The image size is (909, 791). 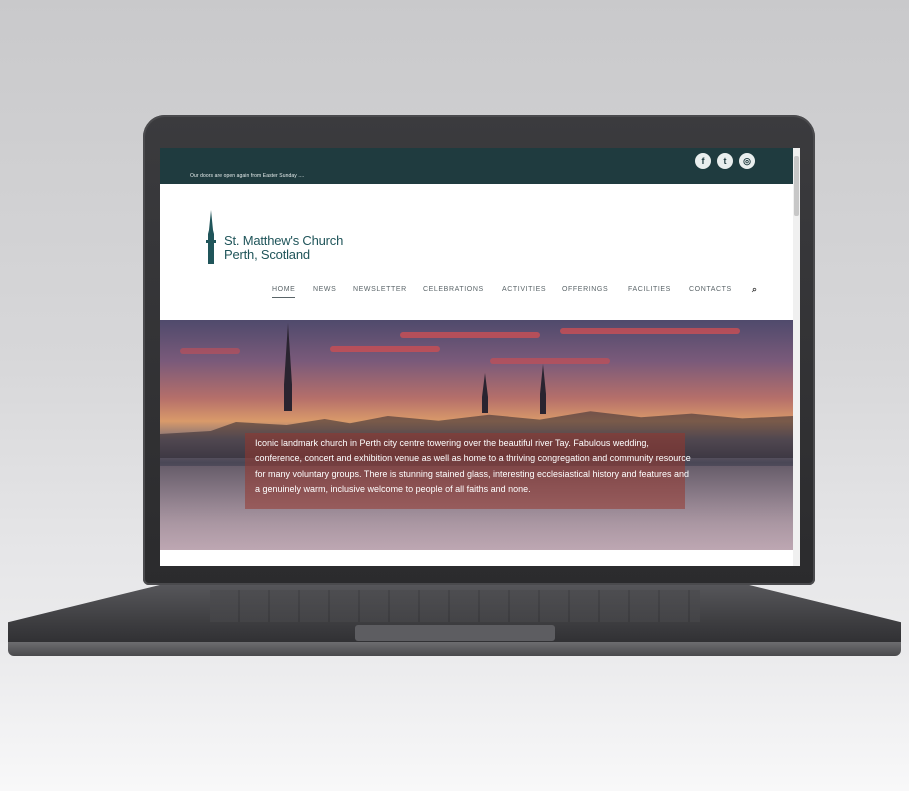 What do you see at coordinates (725, 161) in the screenshot?
I see `twitter-icon: t` at bounding box center [725, 161].